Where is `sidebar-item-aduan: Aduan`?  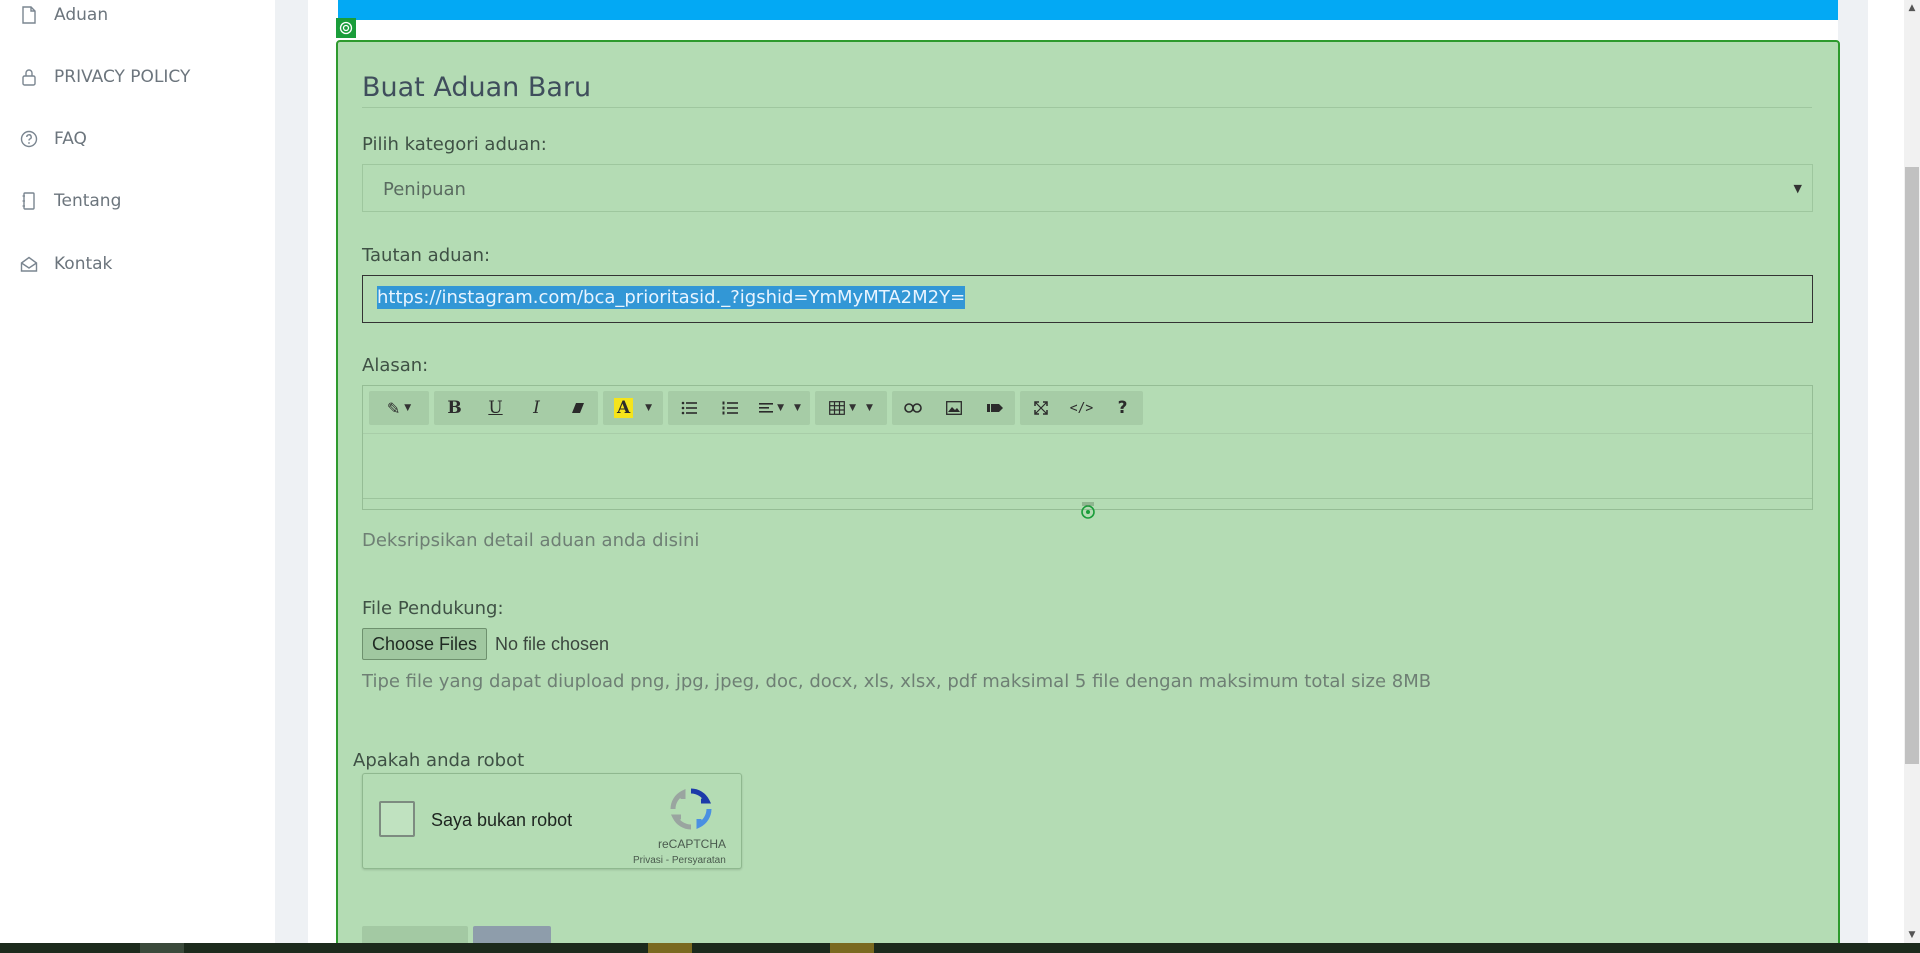
sidebar-item-aduan: Aduan is located at coordinates (63, 15).